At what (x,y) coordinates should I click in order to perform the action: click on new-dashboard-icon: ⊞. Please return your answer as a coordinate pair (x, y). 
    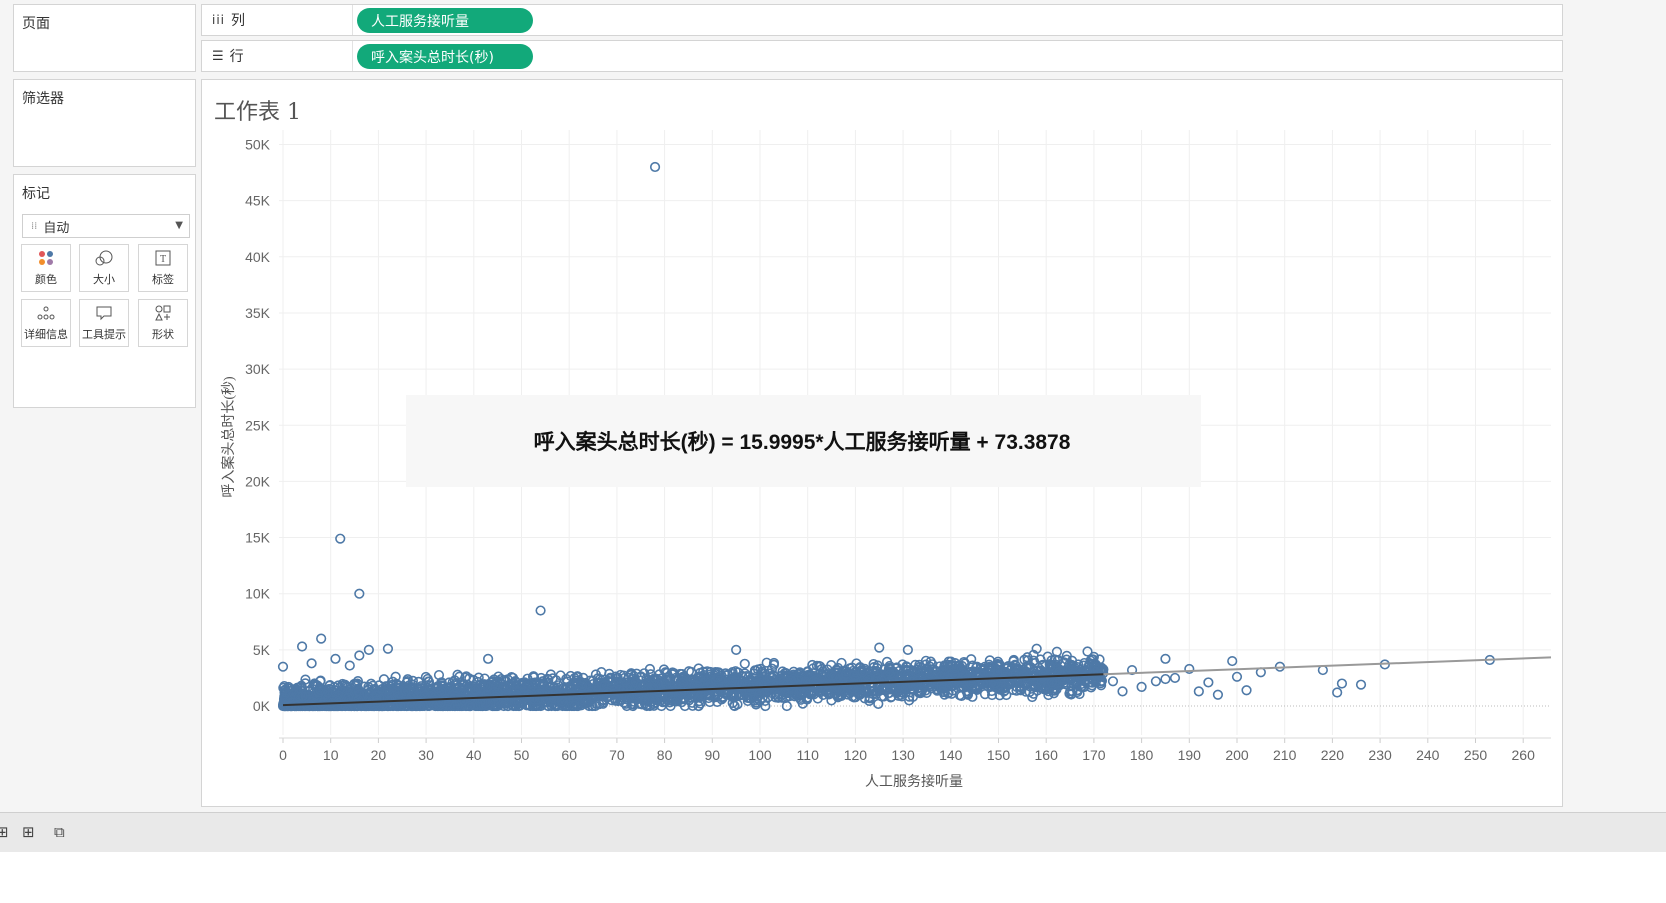
    Looking at the image, I should click on (28, 832).